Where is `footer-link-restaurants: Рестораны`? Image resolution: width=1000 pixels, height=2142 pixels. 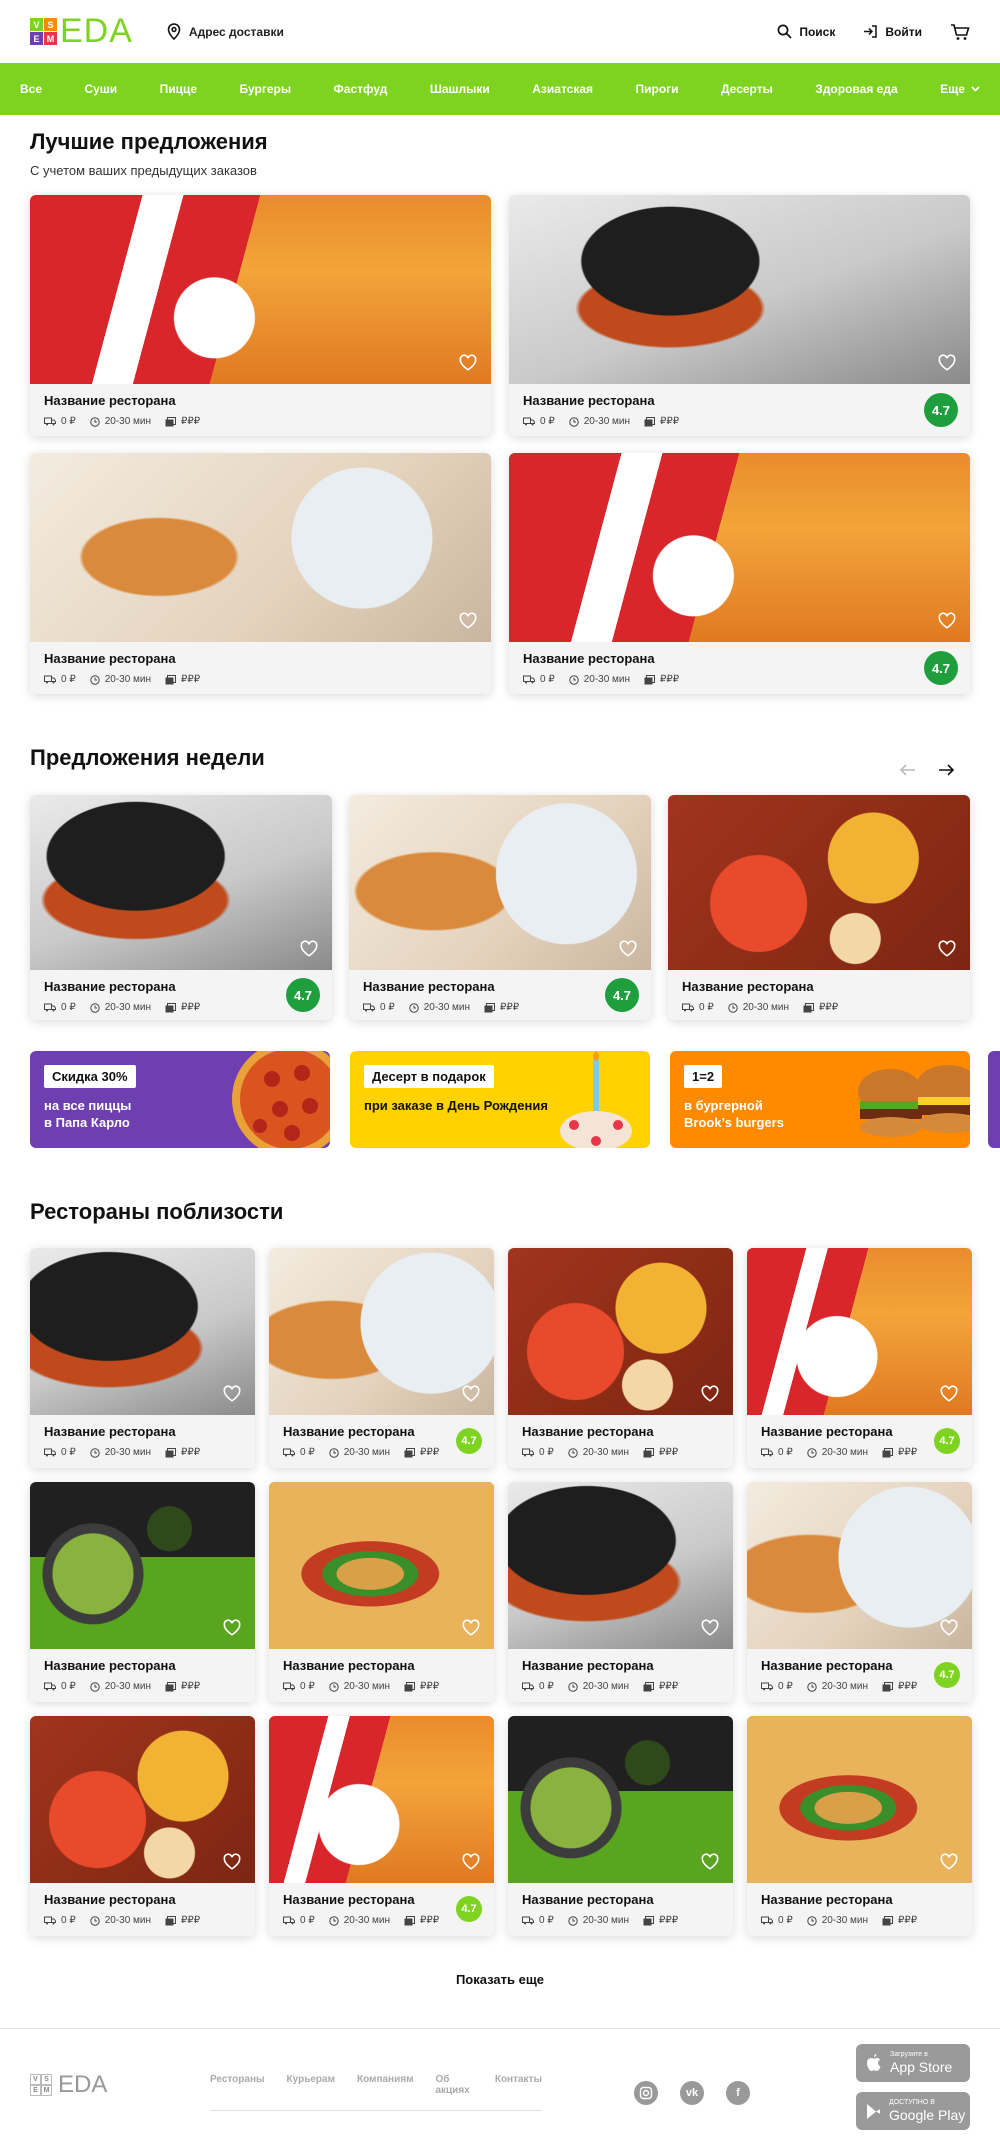 footer-link-restaurants: Рестораны is located at coordinates (237, 2085).